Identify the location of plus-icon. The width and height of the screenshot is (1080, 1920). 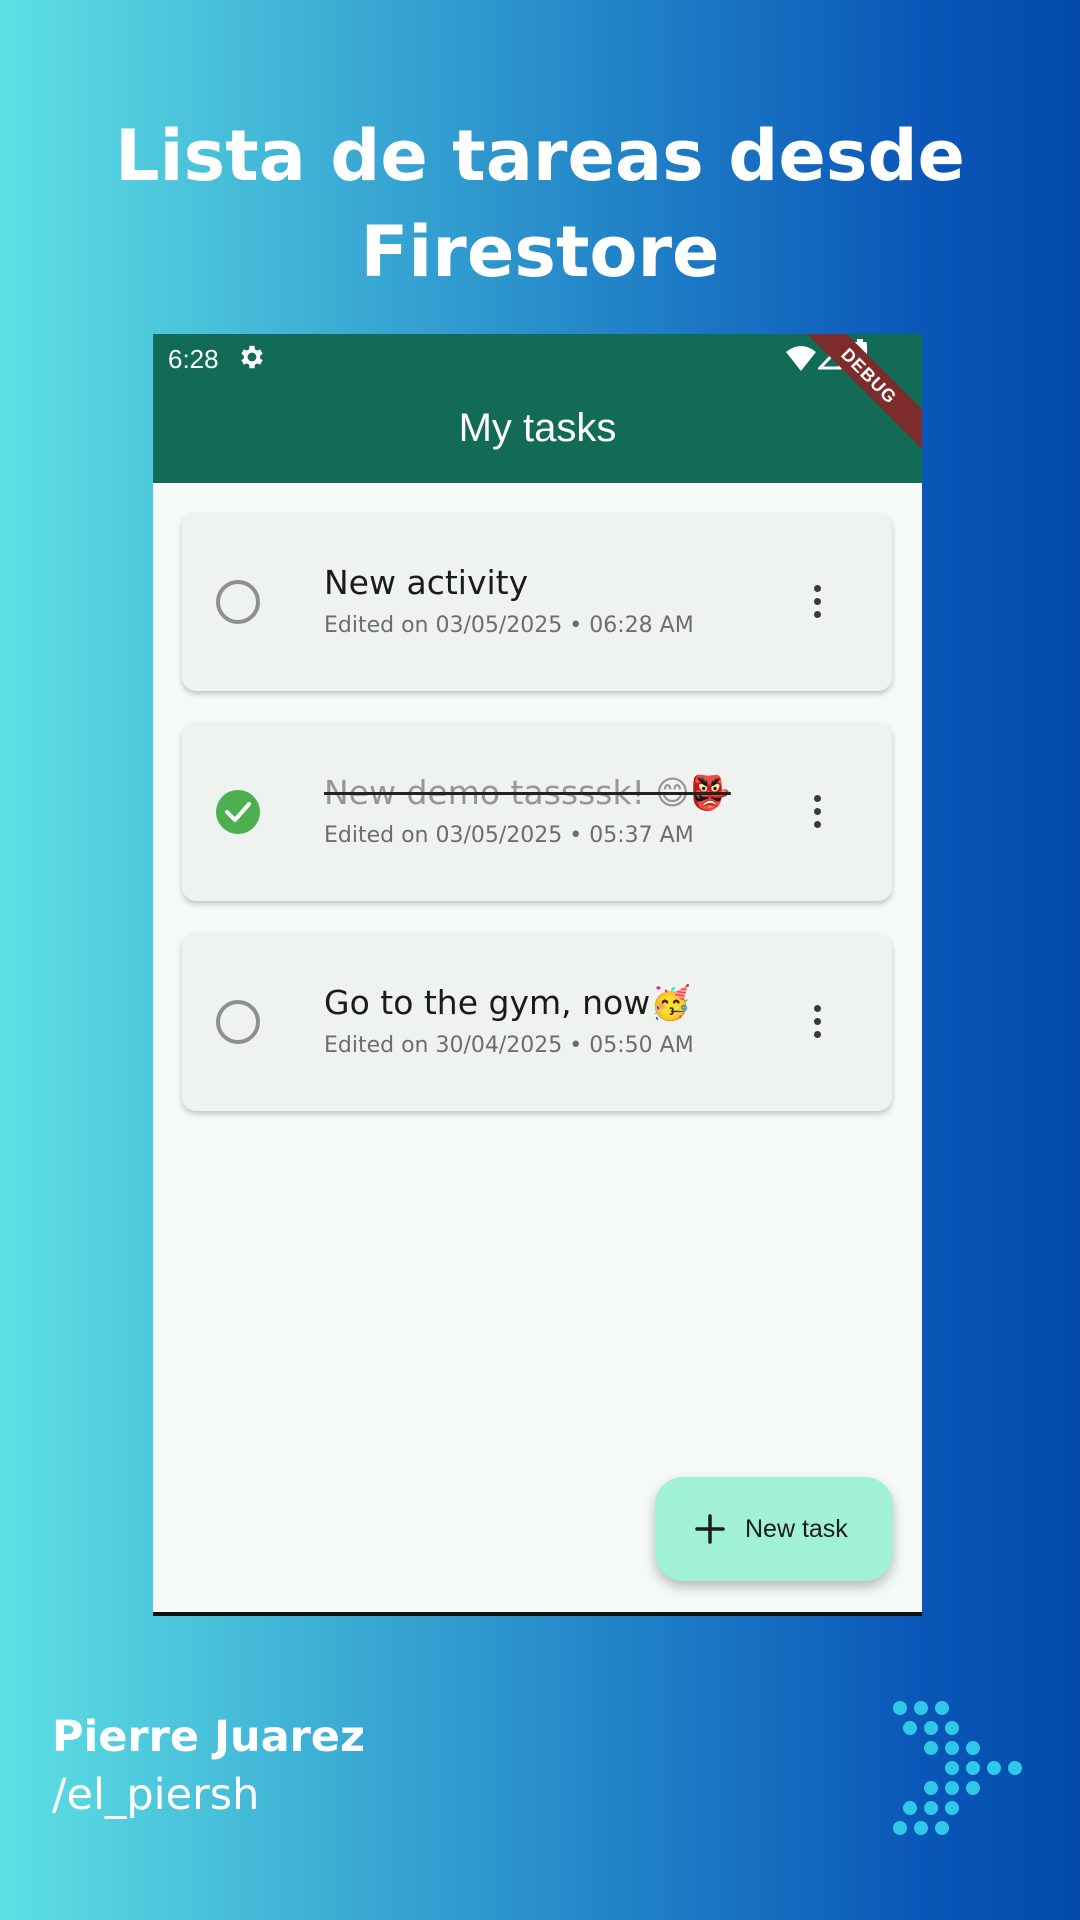
(710, 1529).